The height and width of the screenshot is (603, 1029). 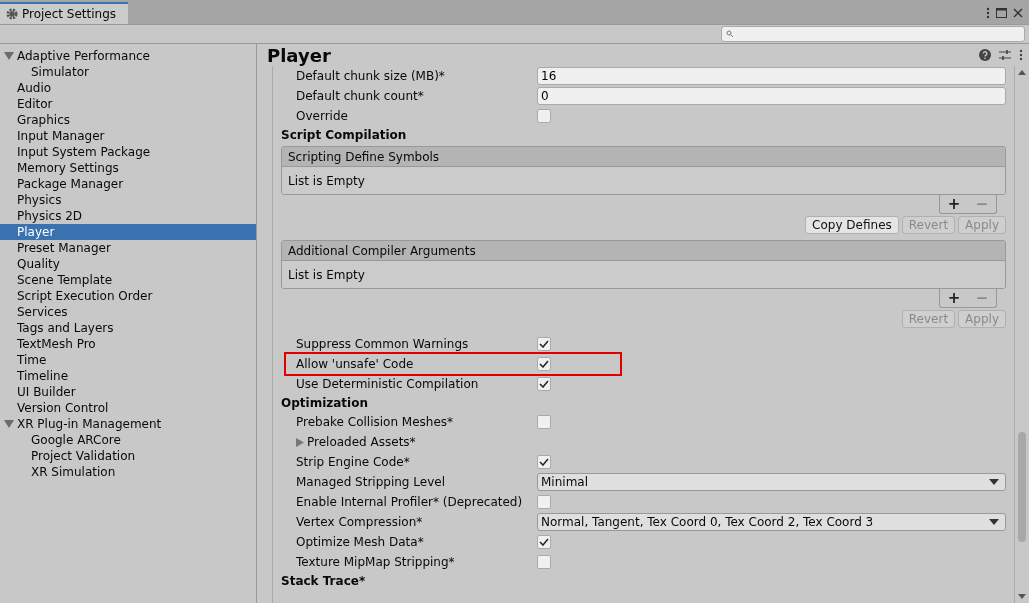 I want to click on sidebar-item: Simulator, so click(x=128, y=72).